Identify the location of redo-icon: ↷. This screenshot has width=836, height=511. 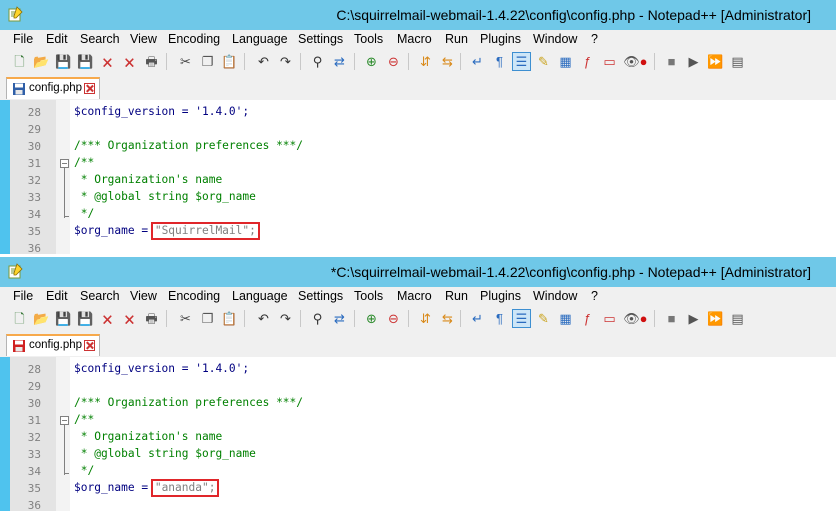
(285, 318).